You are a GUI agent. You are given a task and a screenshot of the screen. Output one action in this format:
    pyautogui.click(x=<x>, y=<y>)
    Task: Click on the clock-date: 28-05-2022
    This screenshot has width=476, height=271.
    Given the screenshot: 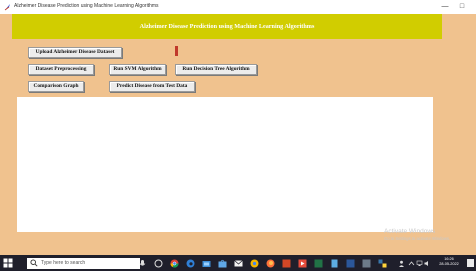 What is the action you would take?
    pyautogui.click(x=449, y=264)
    